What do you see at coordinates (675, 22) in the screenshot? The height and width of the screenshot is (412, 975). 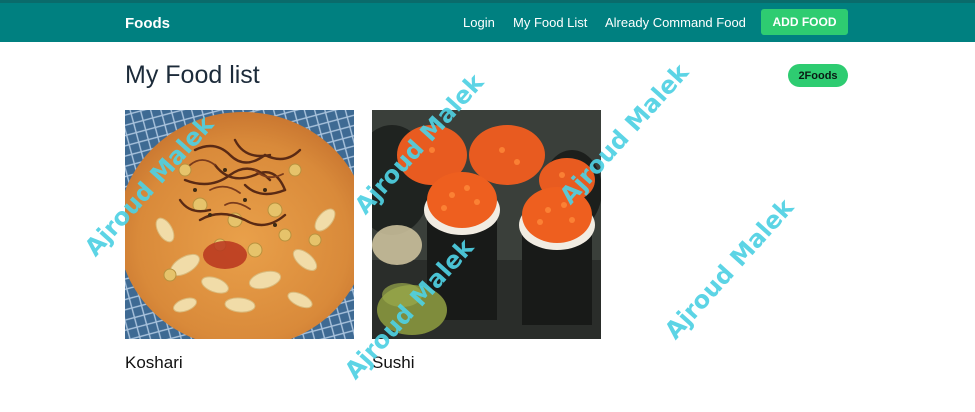 I see `nav-link-already-command-food: Already Command Food` at bounding box center [675, 22].